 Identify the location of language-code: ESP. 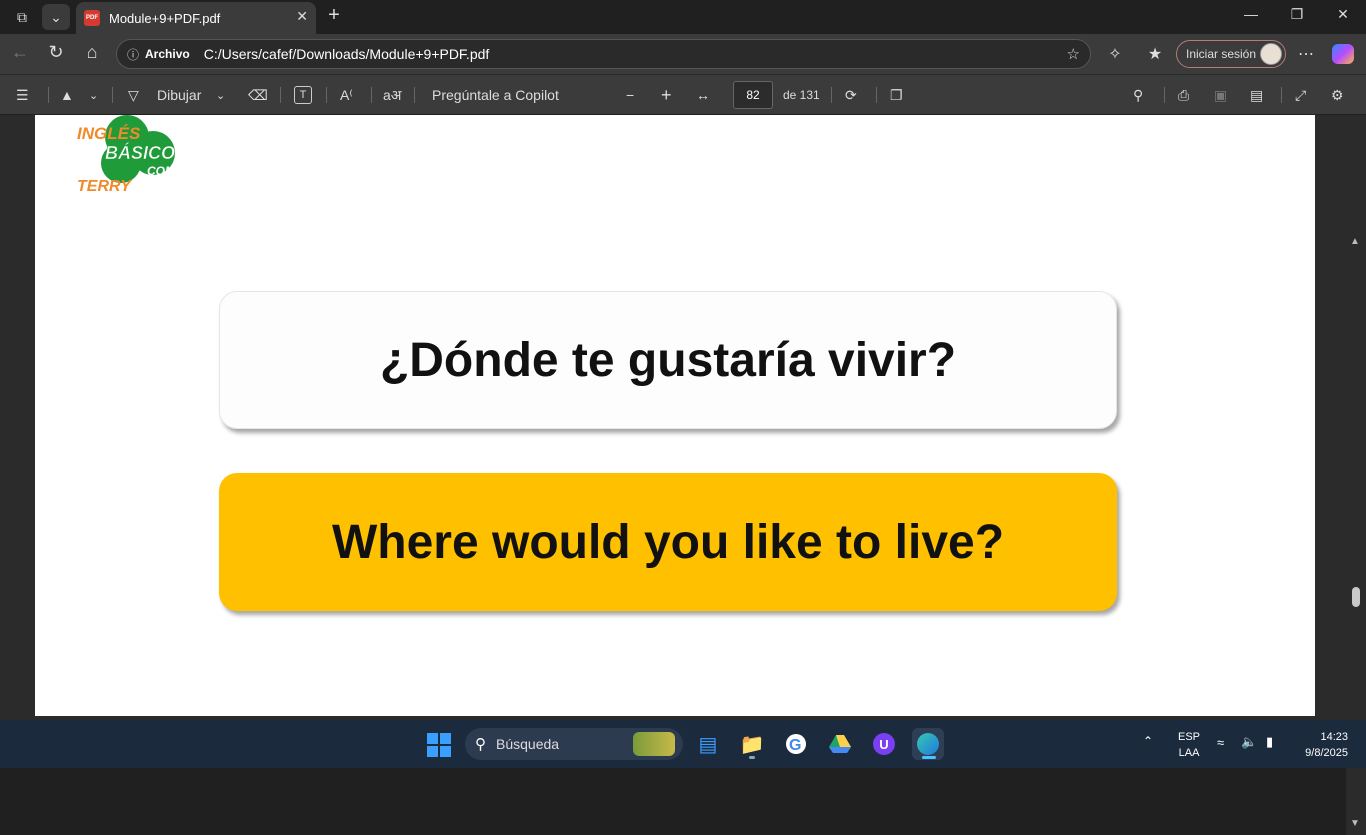
(1189, 737).